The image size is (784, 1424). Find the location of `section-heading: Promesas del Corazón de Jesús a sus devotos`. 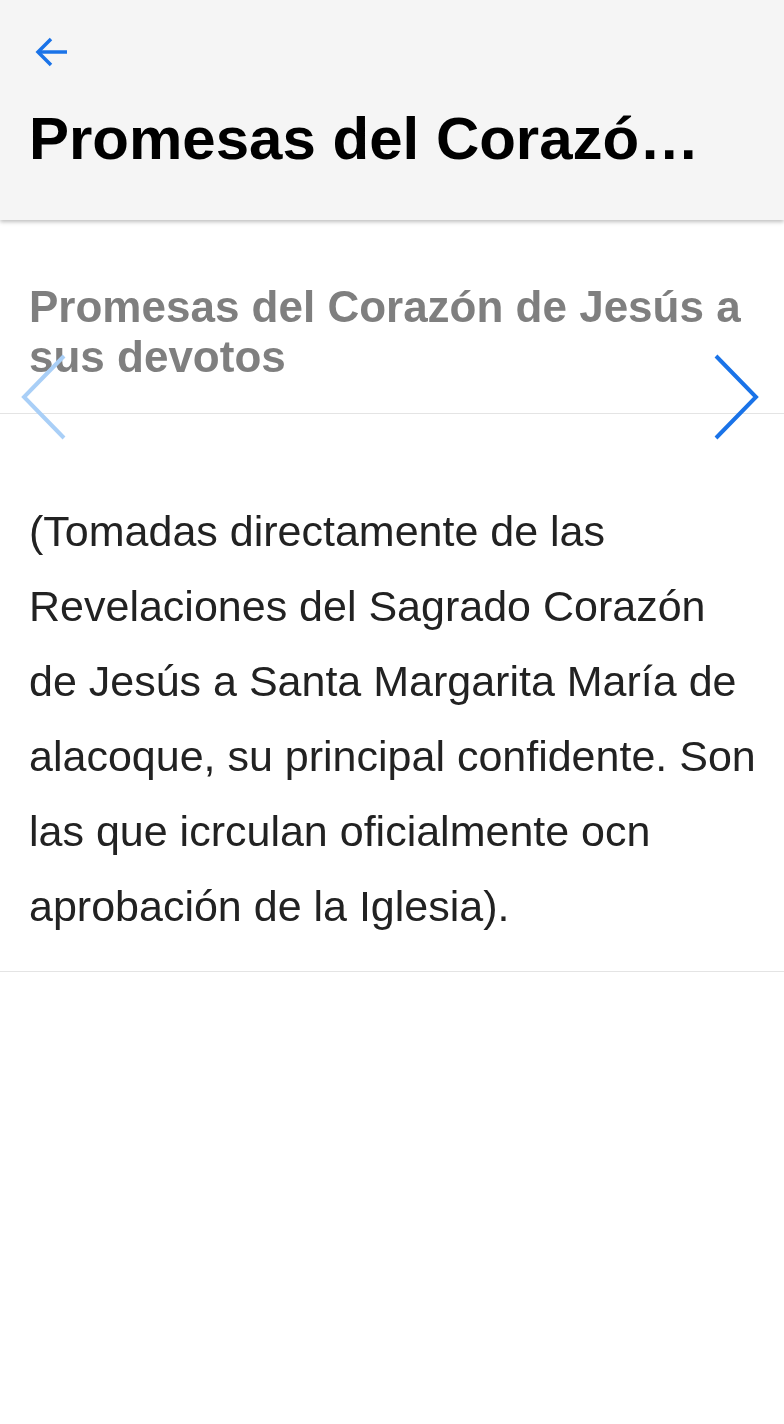

section-heading: Promesas del Corazón de Jesús a sus devotos is located at coordinates (385, 332).